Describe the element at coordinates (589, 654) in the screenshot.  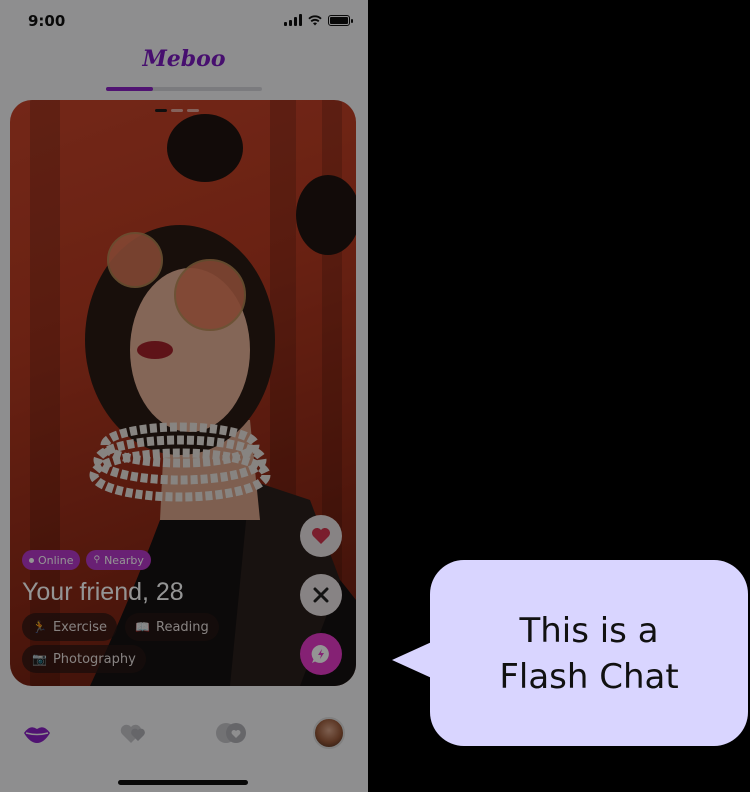
I see `tooltip-text: This is a Flash Chat` at that location.